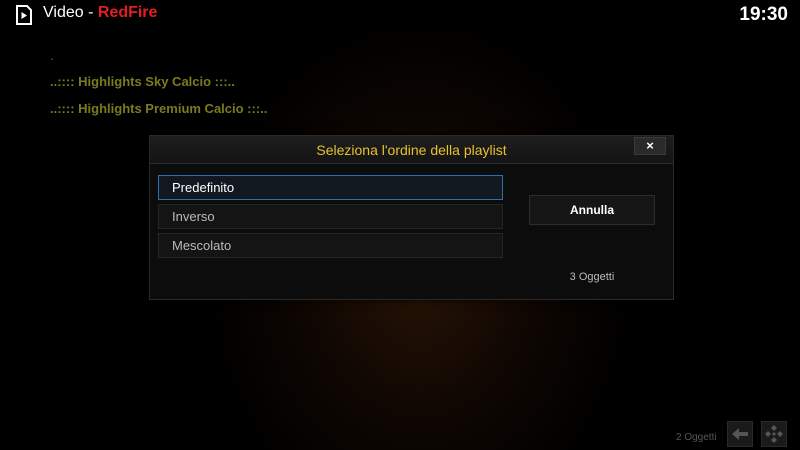 The width and height of the screenshot is (800, 450). What do you see at coordinates (24, 15) in the screenshot?
I see `video-play-icon` at bounding box center [24, 15].